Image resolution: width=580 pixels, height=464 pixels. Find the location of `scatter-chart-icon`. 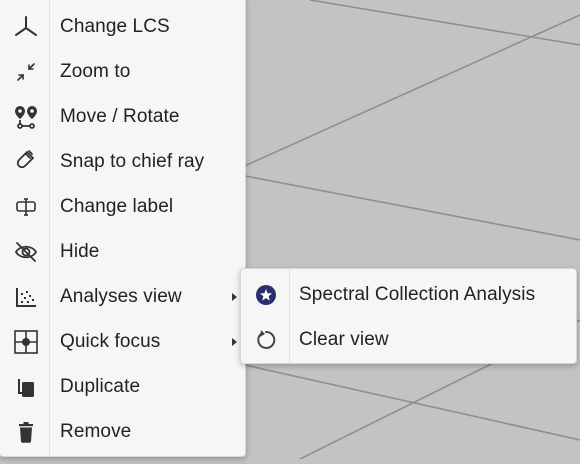

scatter-chart-icon is located at coordinates (26, 297).